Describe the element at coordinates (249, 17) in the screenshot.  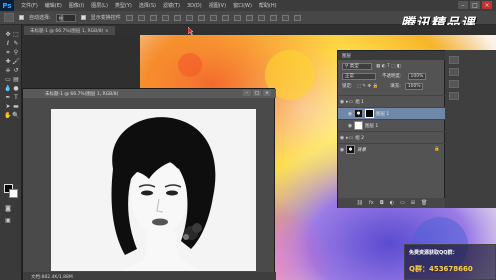
I see `distribute-center-icon` at that location.